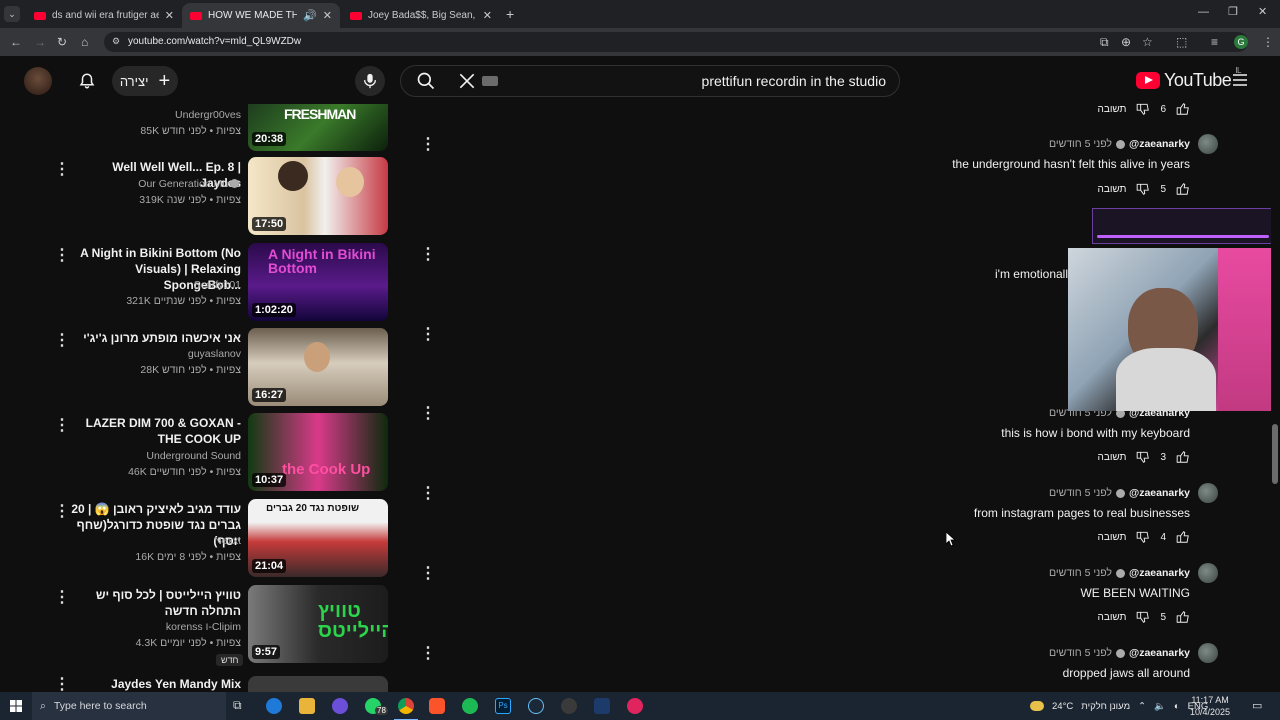  What do you see at coordinates (155, 431) in the screenshot?
I see `video-title: LAZER DIM 700 & GOXAN - THE COOK UP` at bounding box center [155, 431].